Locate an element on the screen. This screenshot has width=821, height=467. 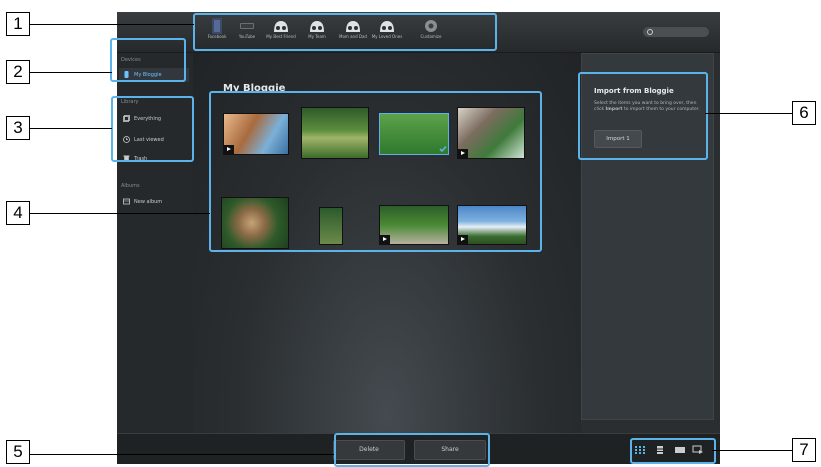
sidebar-item-label: New album is located at coordinates (148, 202).